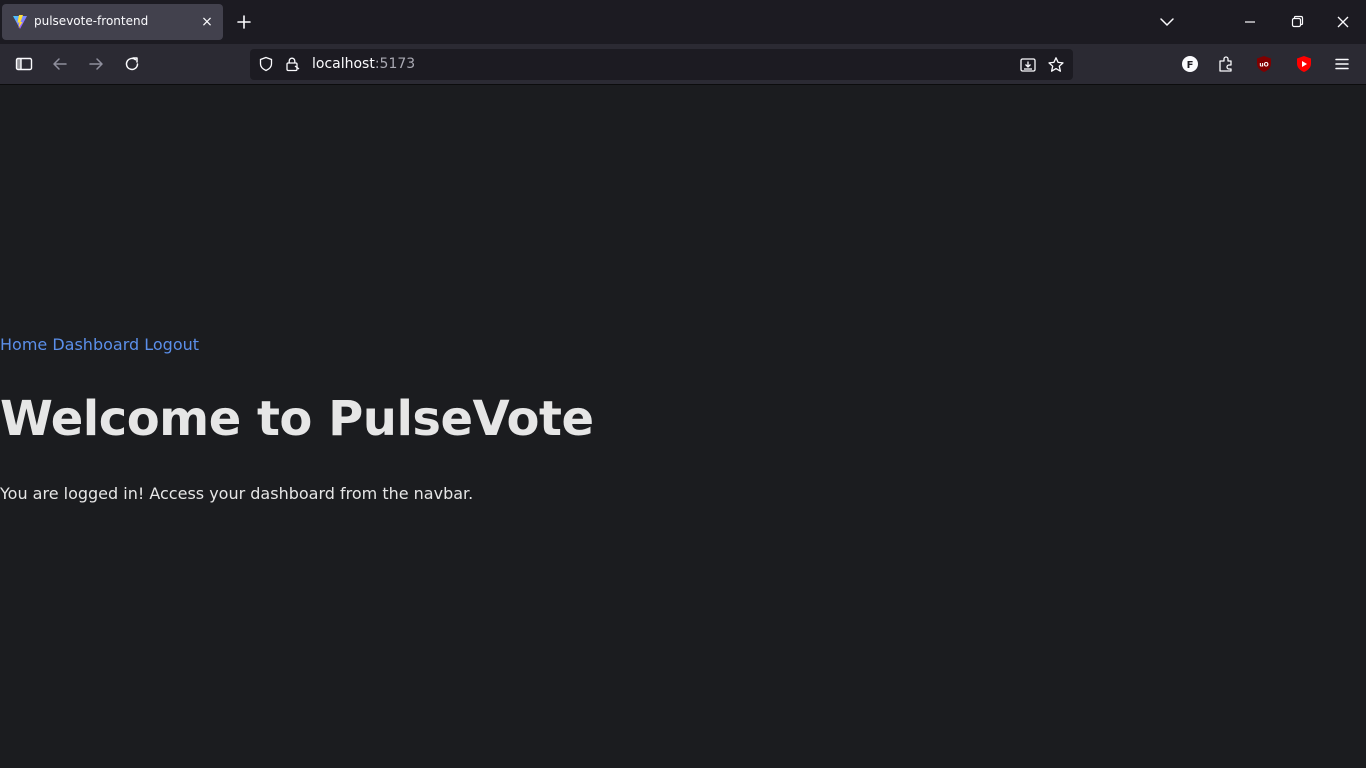 This screenshot has height=768, width=1366. I want to click on forward-arrow-icon, so click(96, 64).